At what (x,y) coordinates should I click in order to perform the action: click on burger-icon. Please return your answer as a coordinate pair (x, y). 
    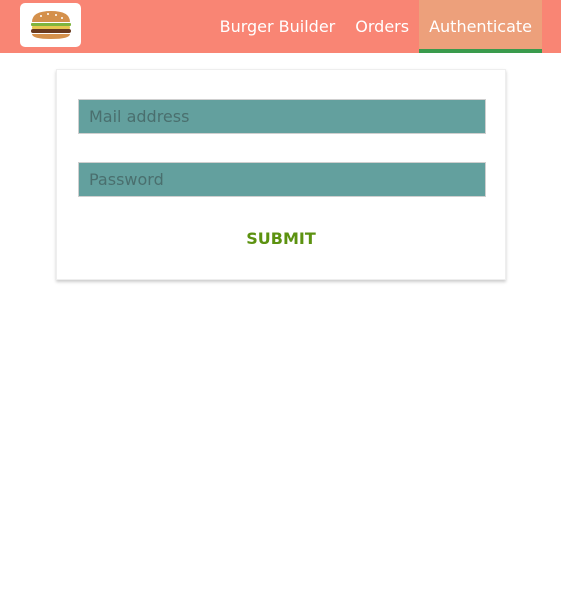
    Looking at the image, I should click on (50, 25).